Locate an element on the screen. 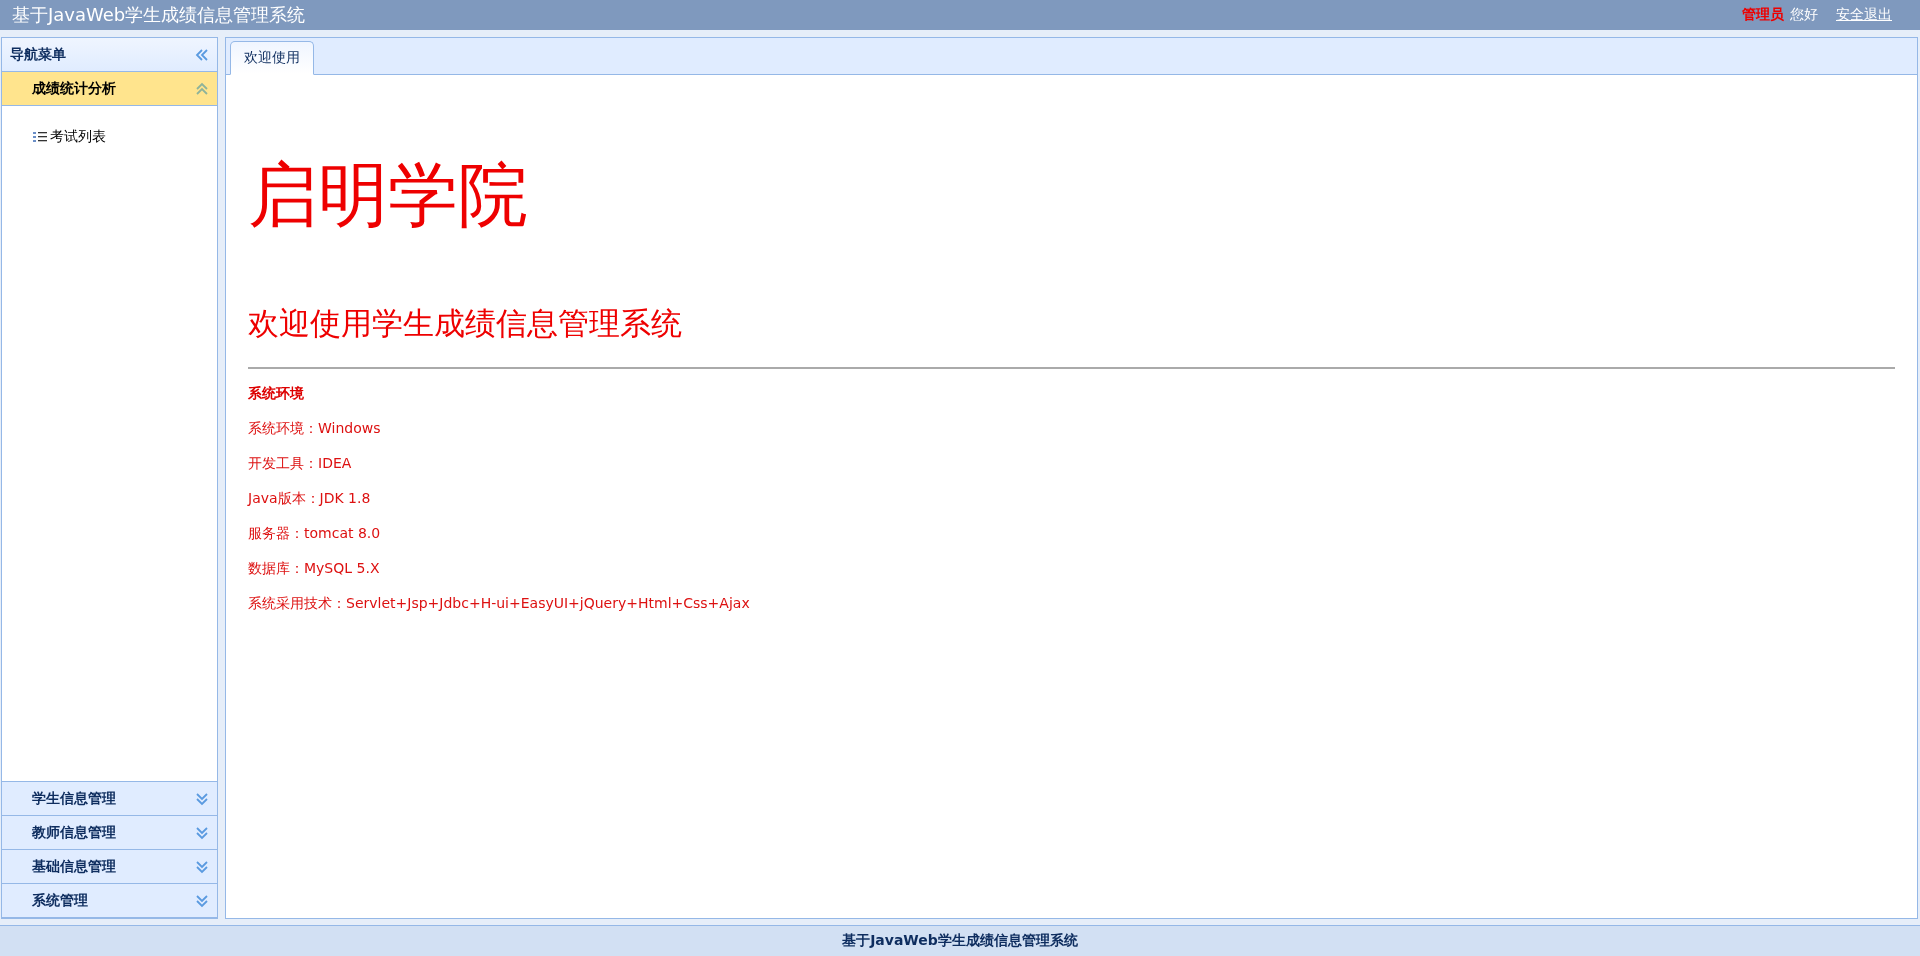  menu-section-header: 学生信息管理 is located at coordinates (109, 799).